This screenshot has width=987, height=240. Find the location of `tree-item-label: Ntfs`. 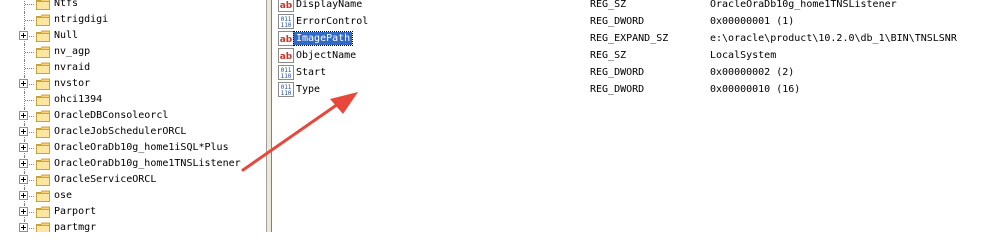

tree-item-label: Ntfs is located at coordinates (66, 4).